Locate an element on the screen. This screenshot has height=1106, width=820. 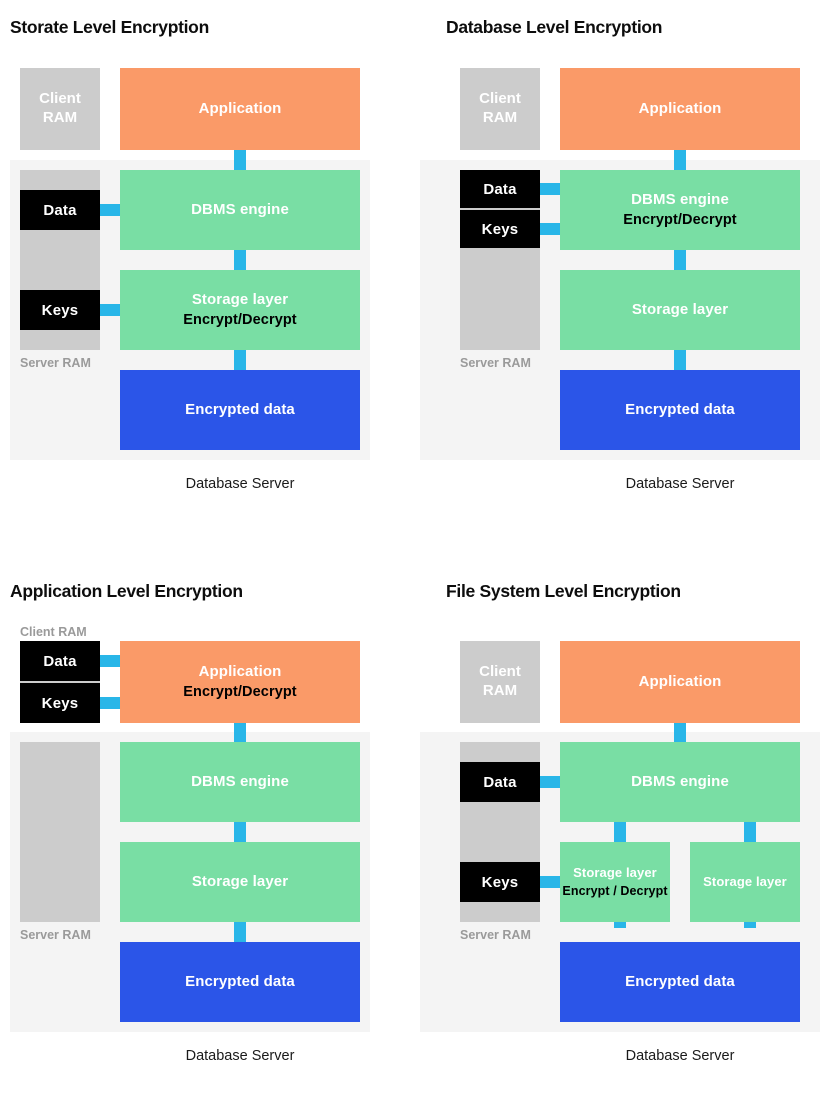
storage-layer-box: Storage layer Encrypt/Decrypt is located at coordinates (240, 310).